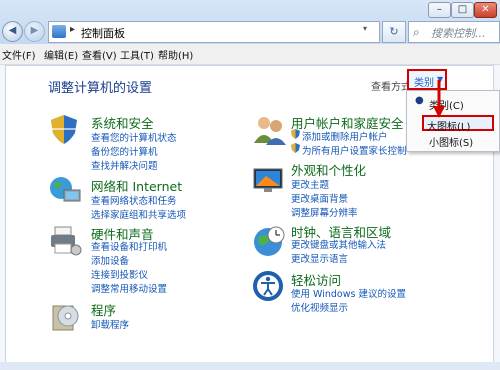 This screenshot has width=500, height=370. Describe the element at coordinates (250, 54) in the screenshot. I see `menu-bar: 文件(F) 编辑(E) 查看(V) 工具(T) 帮助(H)` at that location.